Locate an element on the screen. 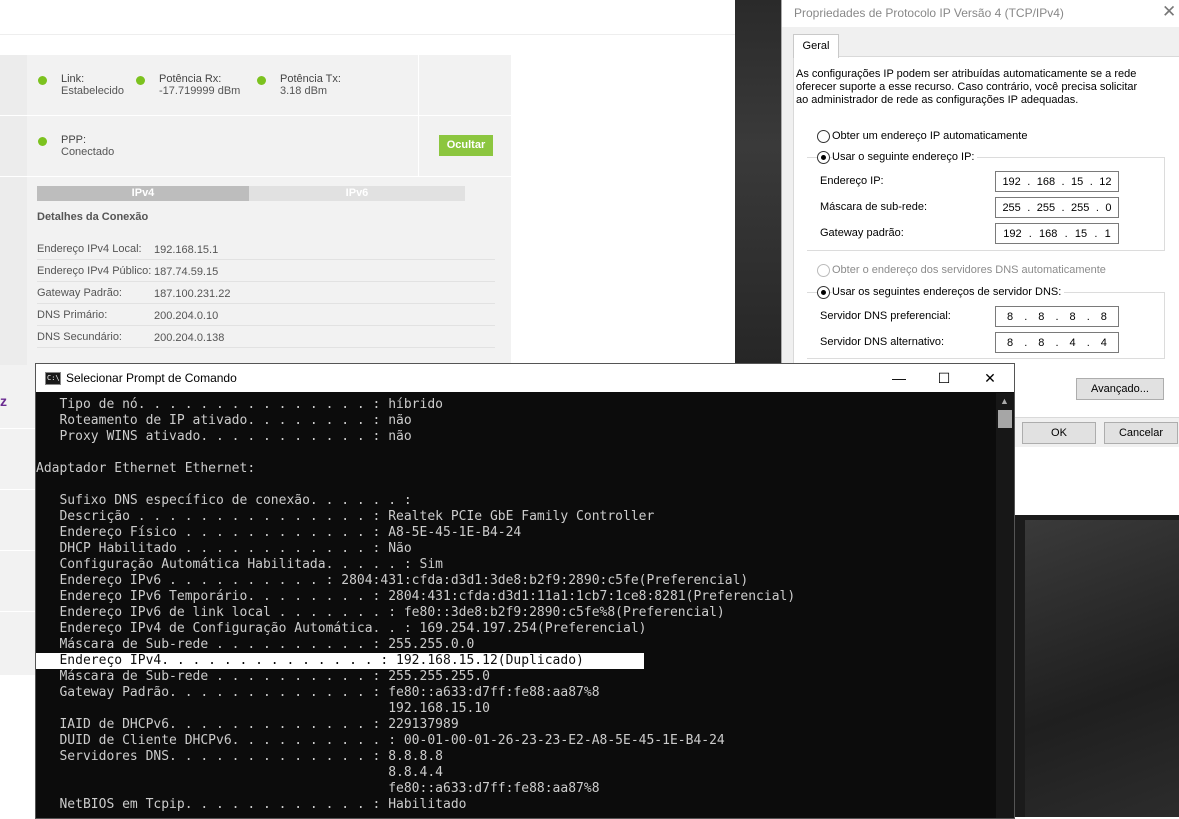 This screenshot has height=819, width=1179. ip-version-tabs: IPv4 IPv6 is located at coordinates (251, 193).